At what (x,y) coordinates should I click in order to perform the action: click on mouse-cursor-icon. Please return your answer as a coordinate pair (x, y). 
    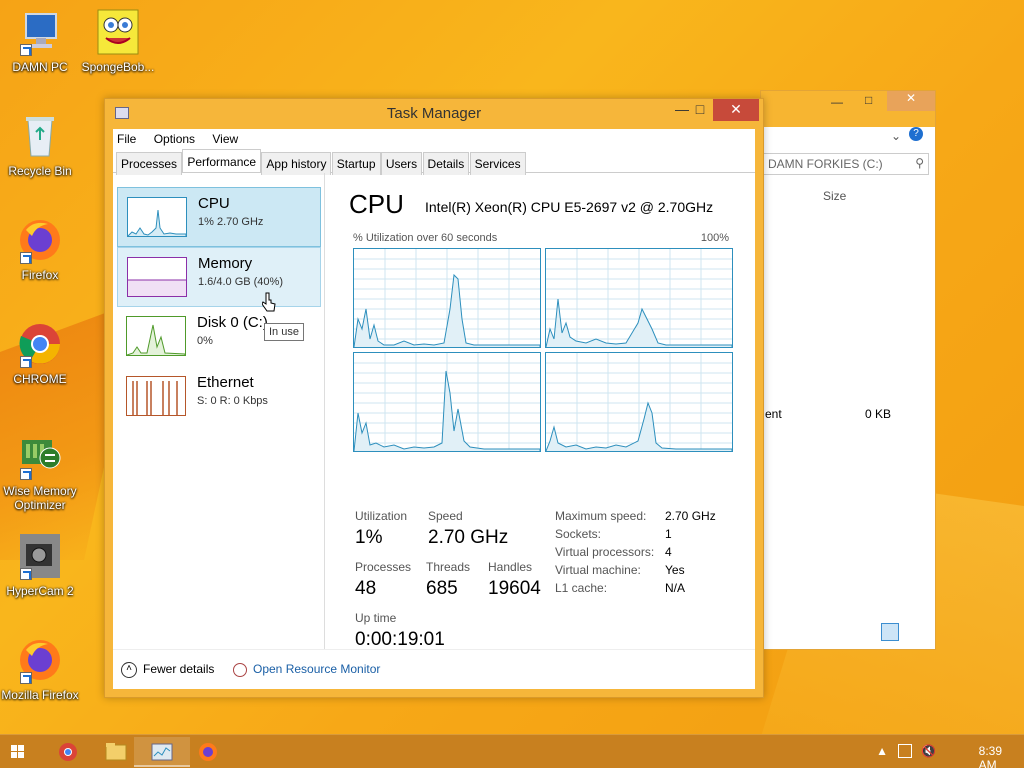
    Looking at the image, I should click on (268, 302).